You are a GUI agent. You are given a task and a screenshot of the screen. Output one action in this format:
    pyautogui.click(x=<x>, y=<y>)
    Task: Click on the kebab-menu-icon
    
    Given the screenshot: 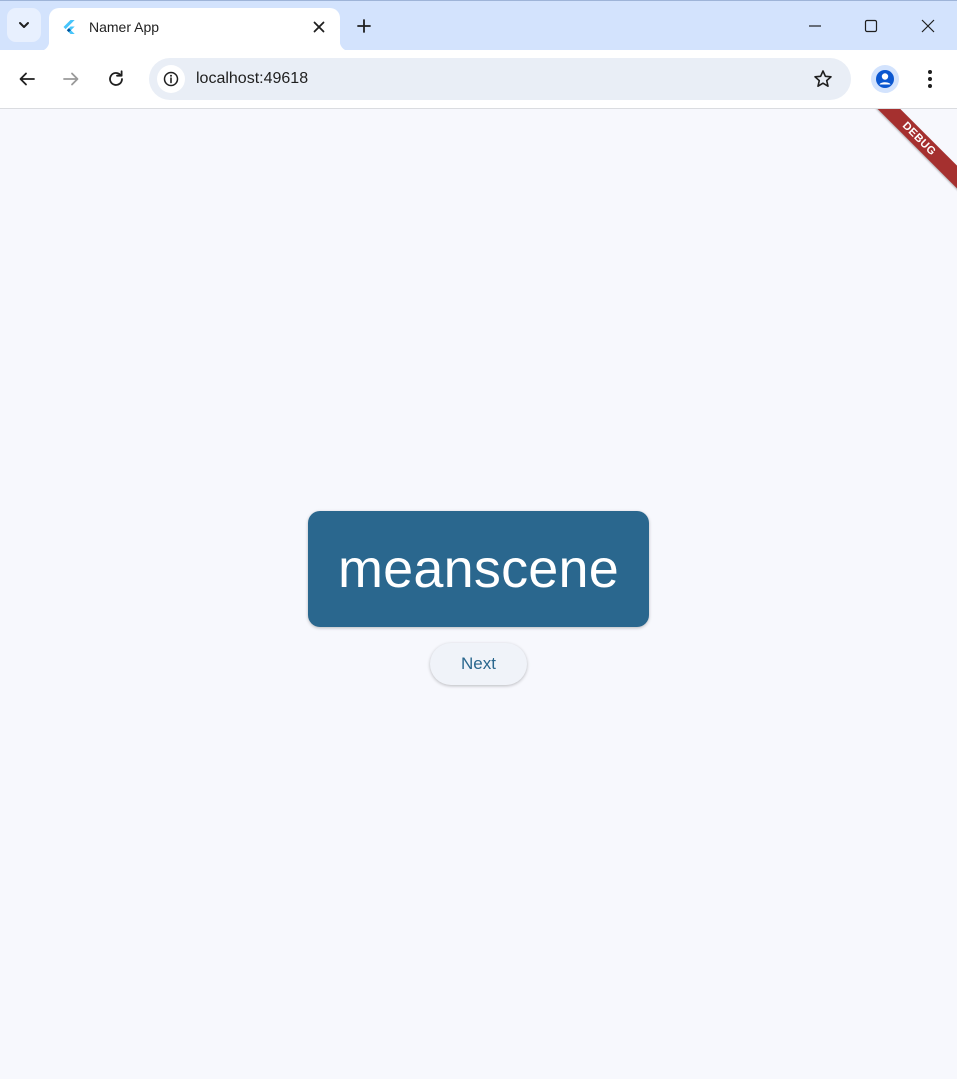 What is the action you would take?
    pyautogui.click(x=930, y=79)
    